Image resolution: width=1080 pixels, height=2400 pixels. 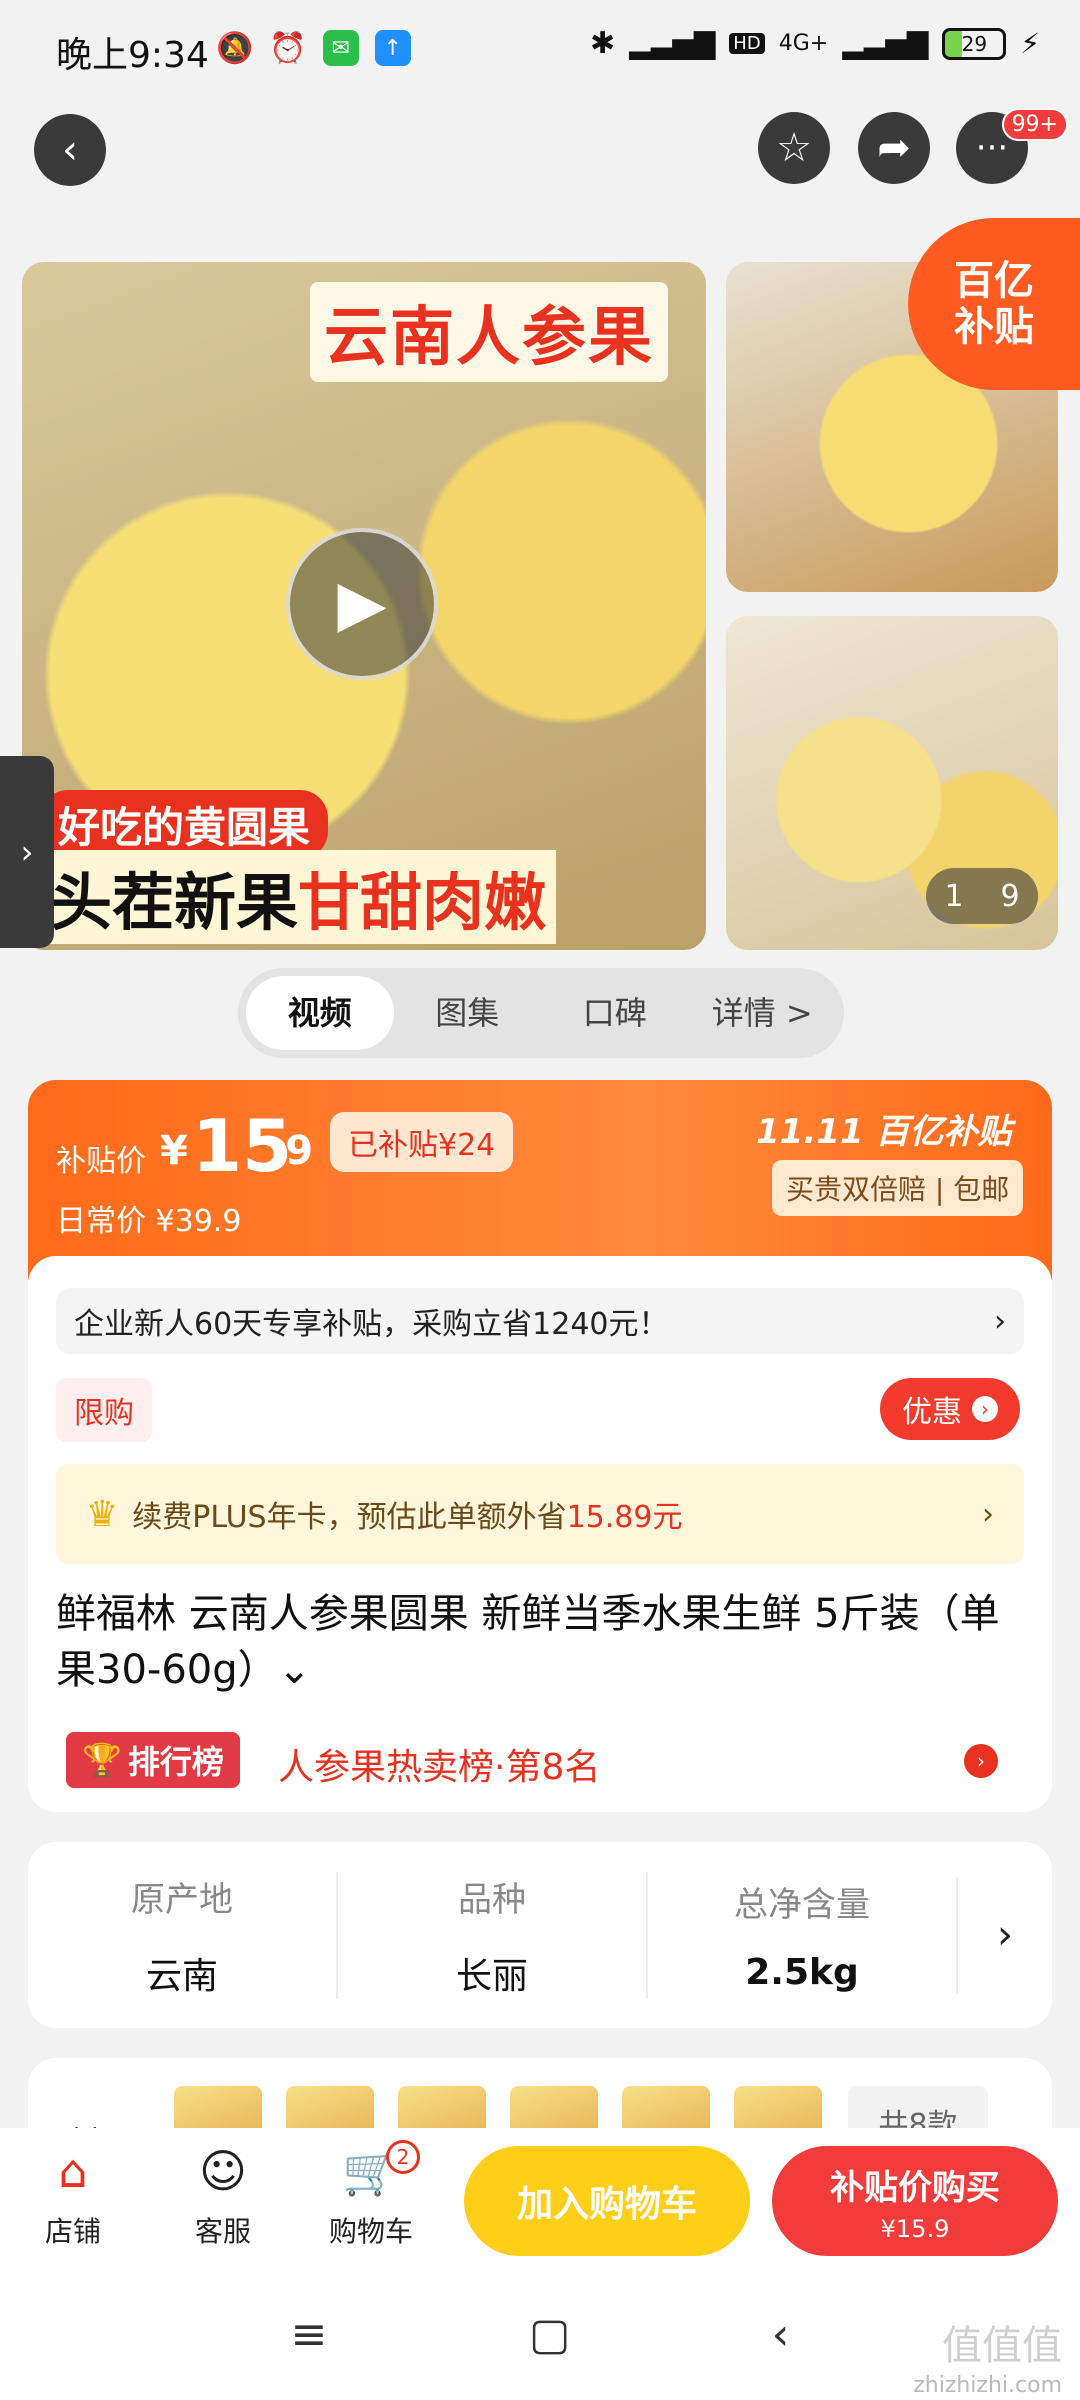 I want to click on plus-prefix: 续费PLUS年卡，预估此单额外省, so click(x=349, y=1517).